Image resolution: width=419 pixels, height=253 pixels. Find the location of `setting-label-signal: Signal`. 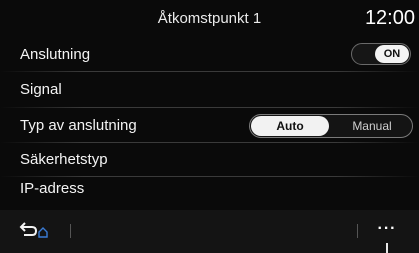

setting-label-signal: Signal is located at coordinates (41, 89).